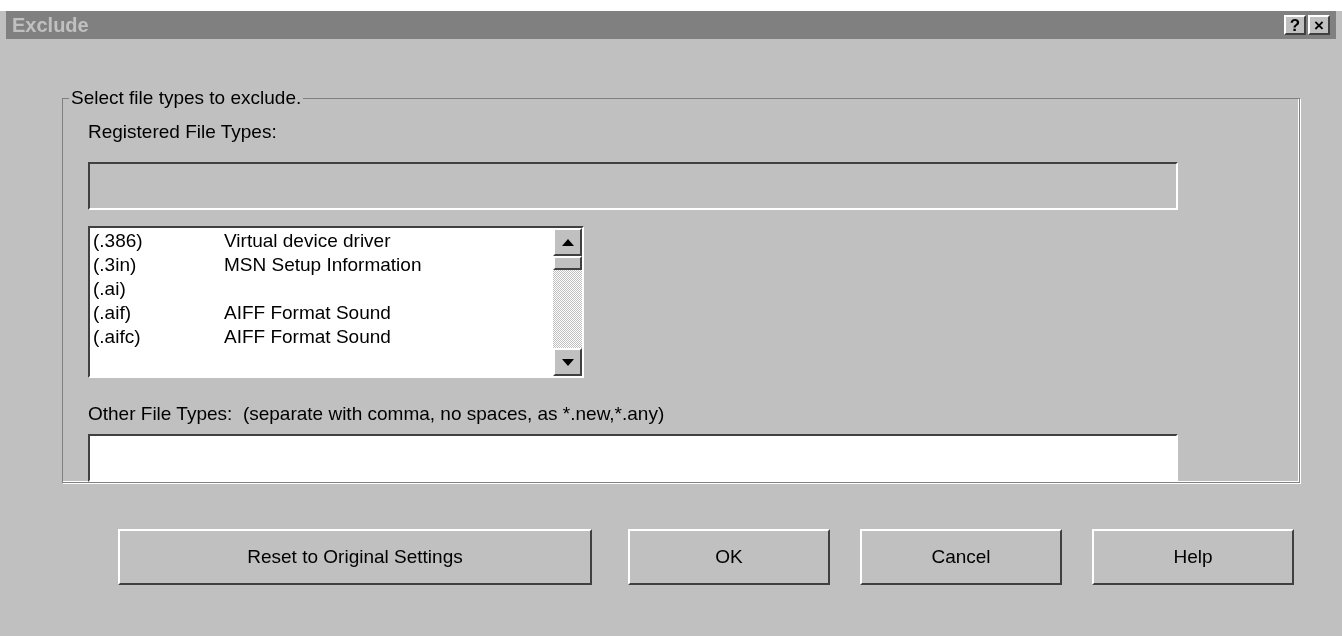  What do you see at coordinates (633, 458) in the screenshot?
I see `other-types-field` at bounding box center [633, 458].